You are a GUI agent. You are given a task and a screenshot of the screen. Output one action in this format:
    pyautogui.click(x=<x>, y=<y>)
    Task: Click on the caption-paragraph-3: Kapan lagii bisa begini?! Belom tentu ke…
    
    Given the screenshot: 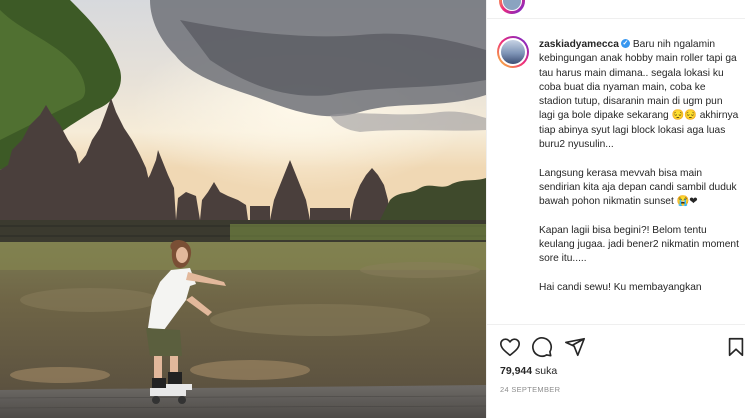 What is the action you would take?
    pyautogui.click(x=639, y=244)
    